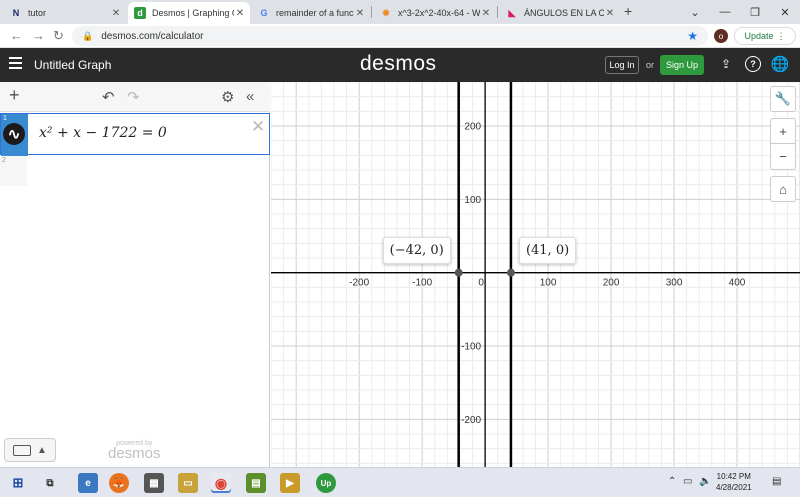 The image size is (800, 497). I want to click on notification-icon: ▤, so click(776, 481).